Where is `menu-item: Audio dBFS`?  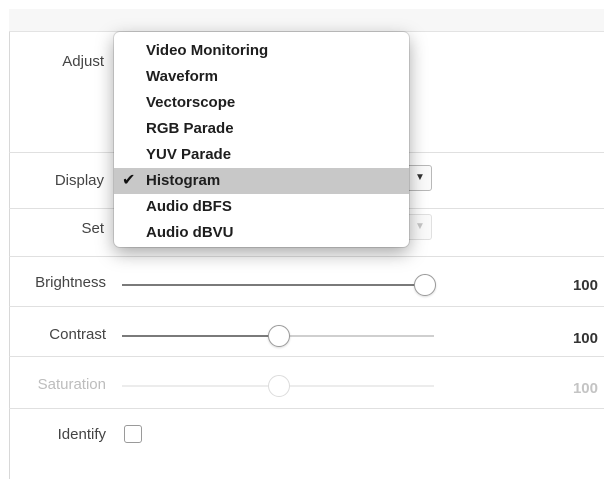 menu-item: Audio dBFS is located at coordinates (261, 207).